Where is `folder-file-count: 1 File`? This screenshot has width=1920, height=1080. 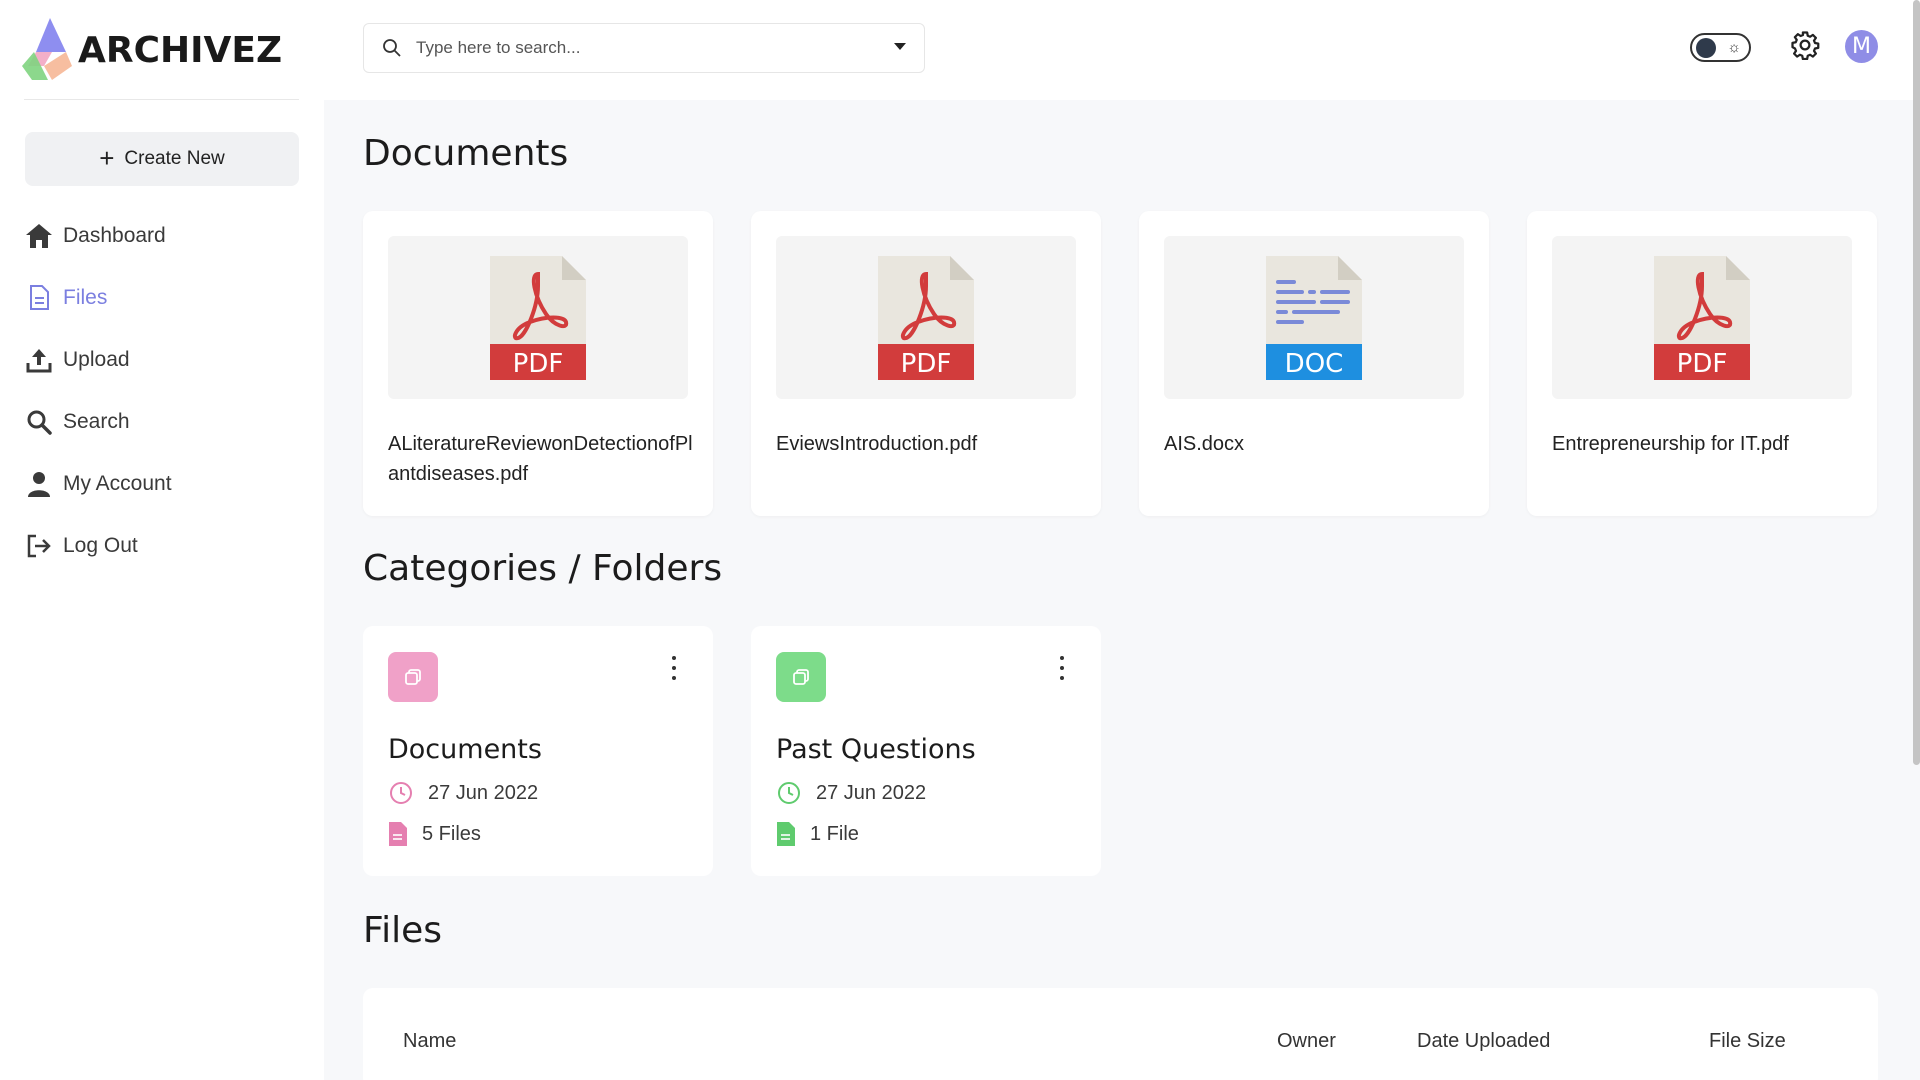 folder-file-count: 1 File is located at coordinates (834, 833).